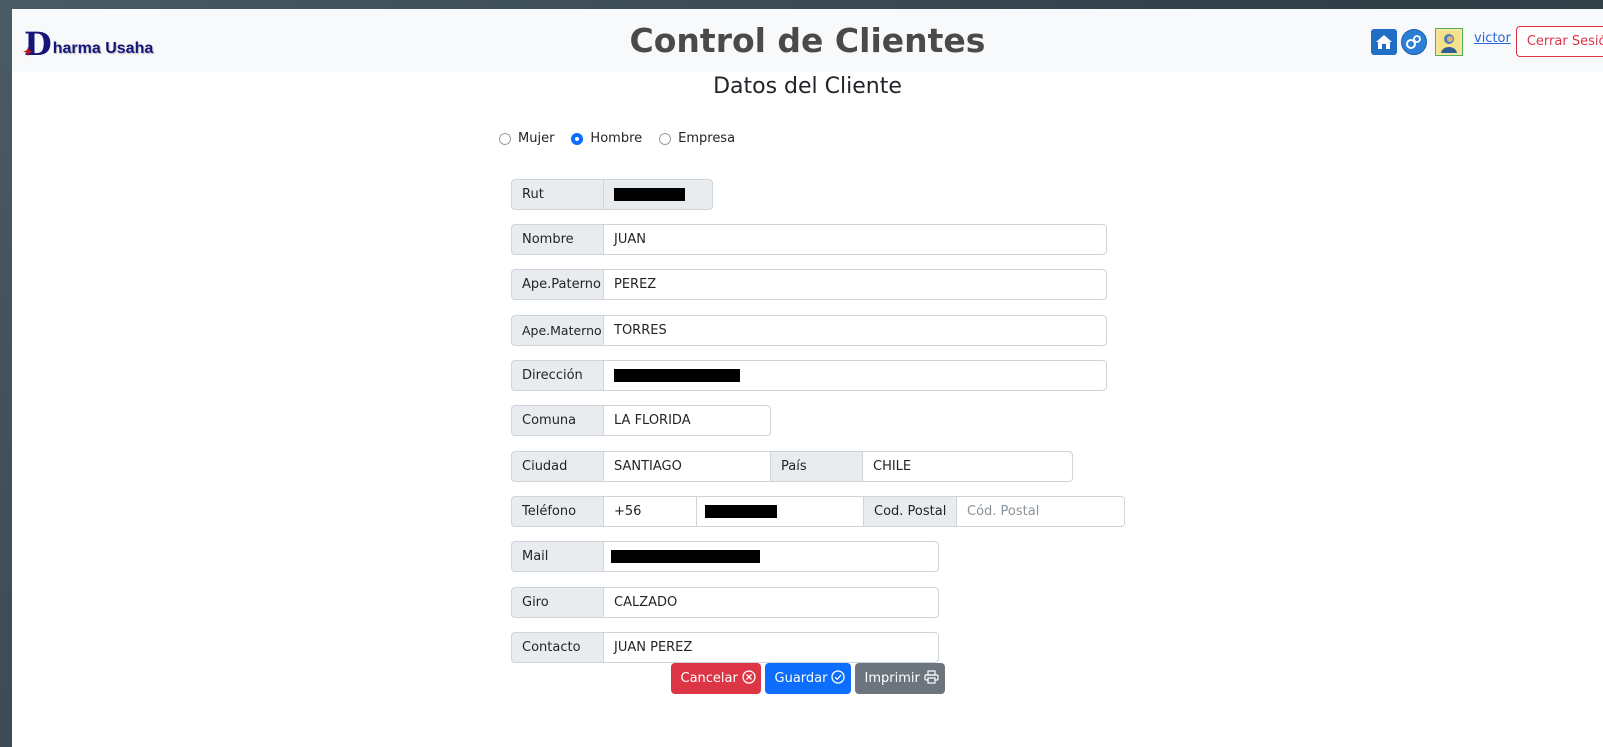 This screenshot has height=747, width=1603. I want to click on rut-field, so click(658, 194).